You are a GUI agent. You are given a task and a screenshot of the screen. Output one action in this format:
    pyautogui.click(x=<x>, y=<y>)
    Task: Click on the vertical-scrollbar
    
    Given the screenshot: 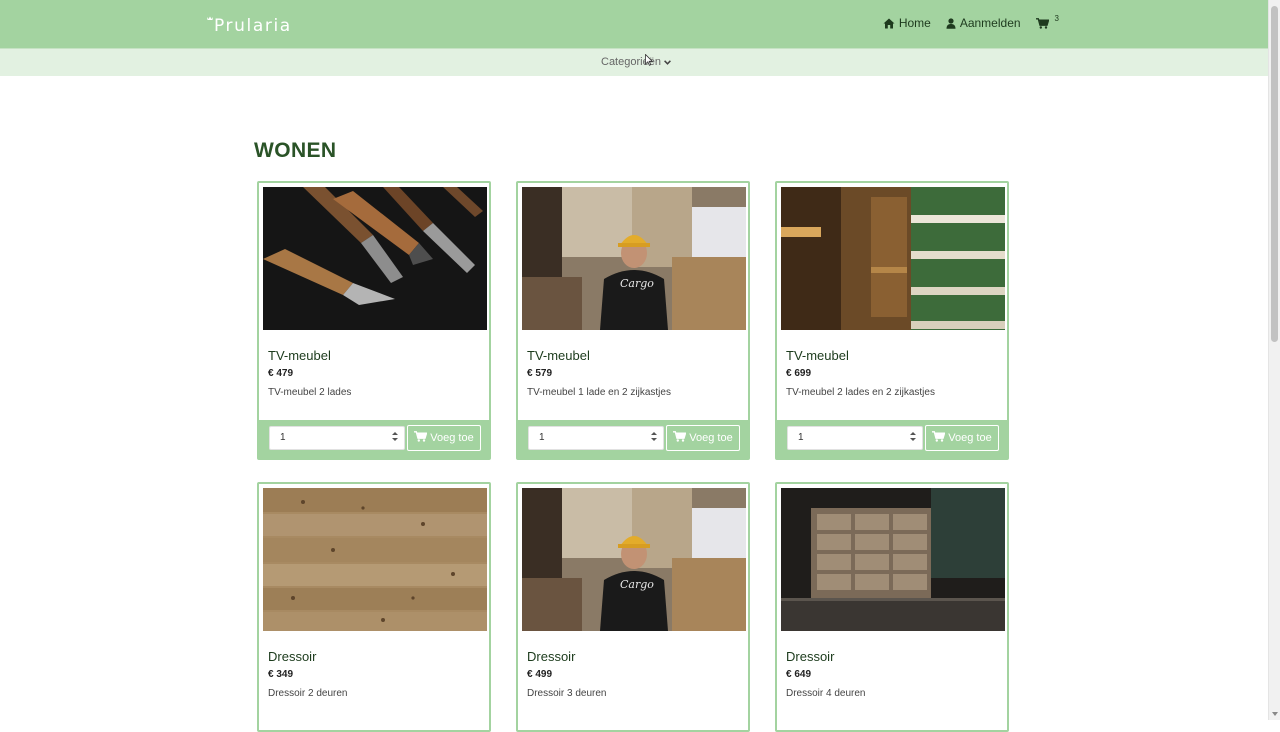 What is the action you would take?
    pyautogui.click(x=1274, y=360)
    